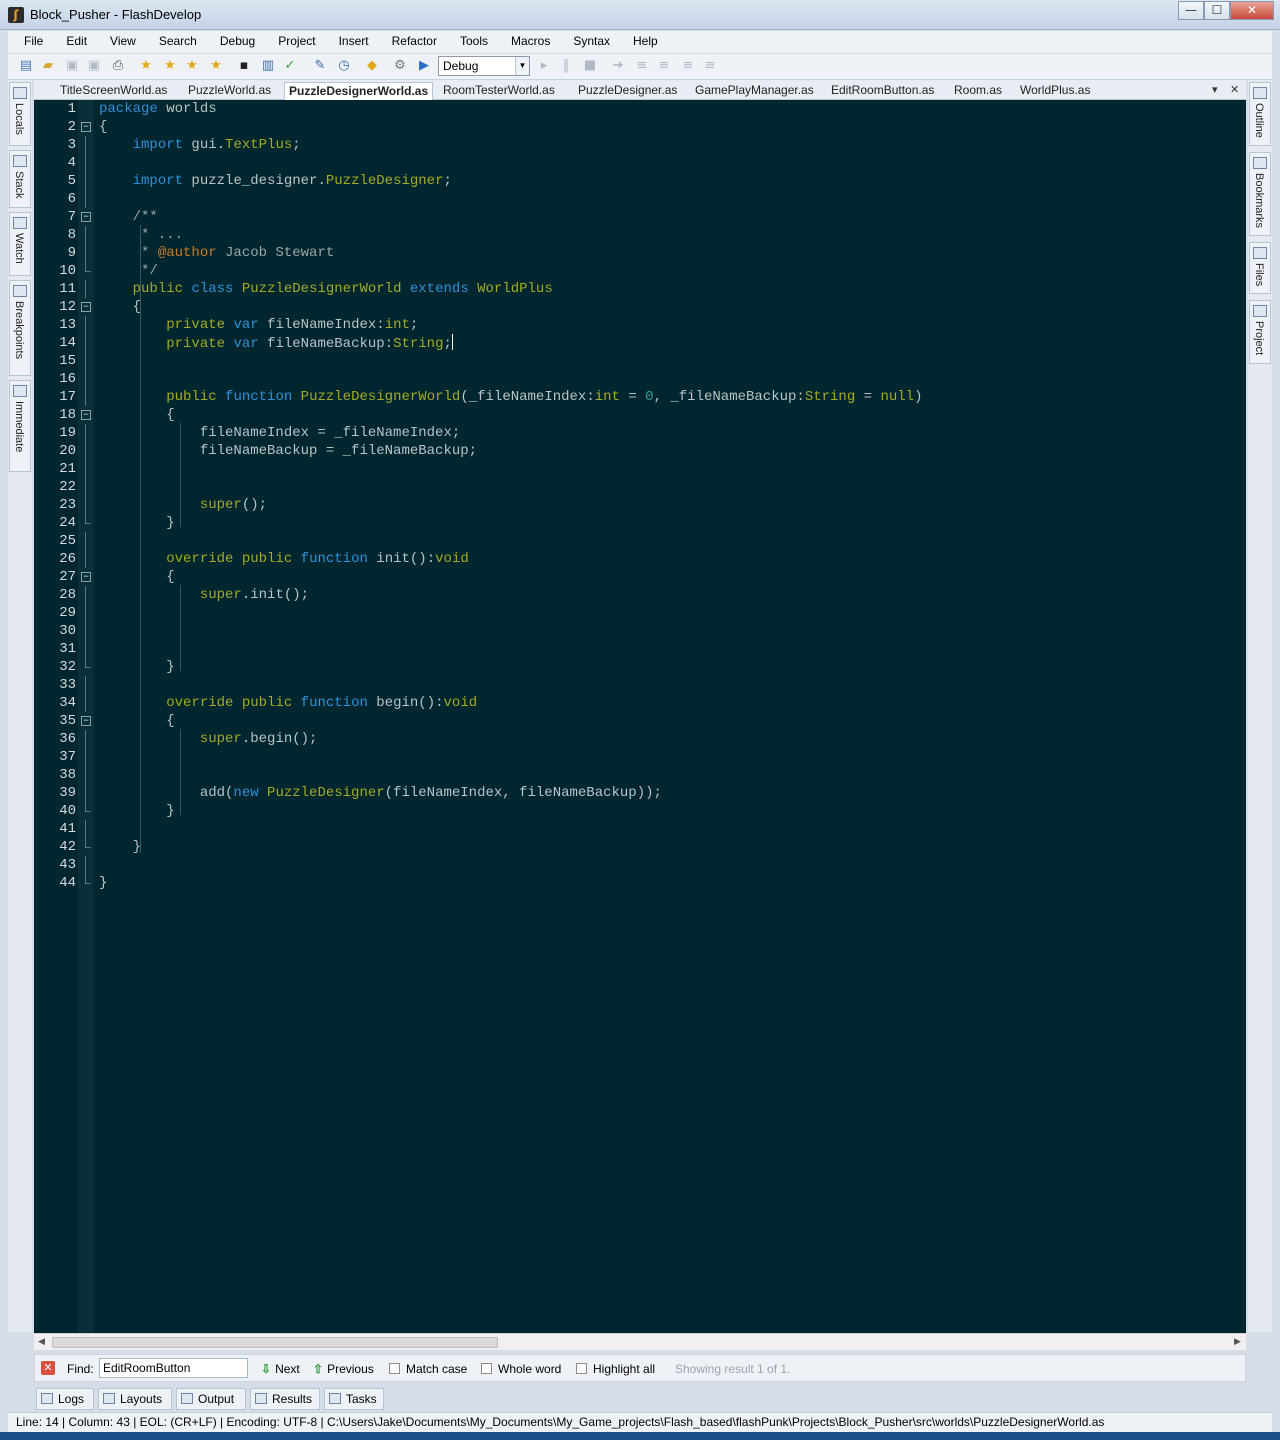  Describe the element at coordinates (618, 66) in the screenshot. I see `debug-step-icon: ➔` at that location.